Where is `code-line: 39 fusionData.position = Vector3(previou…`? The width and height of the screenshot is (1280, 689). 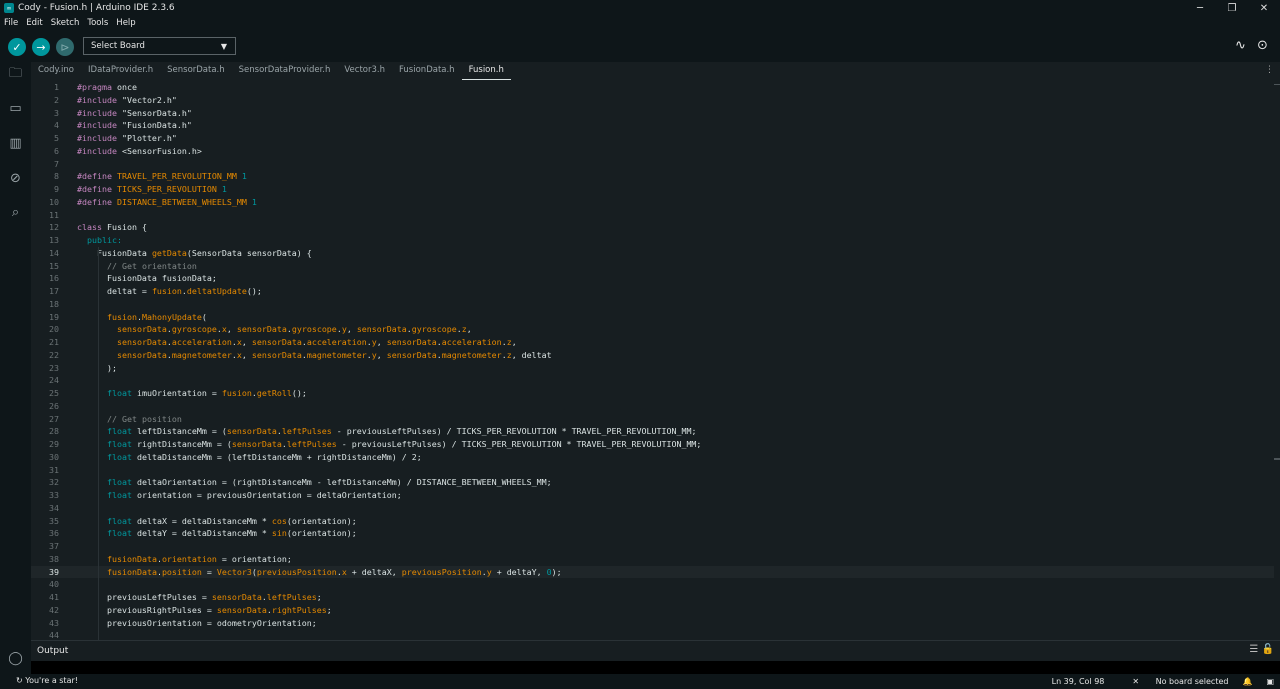
code-line: 39 fusionData.position = Vector3(previou… is located at coordinates (652, 572).